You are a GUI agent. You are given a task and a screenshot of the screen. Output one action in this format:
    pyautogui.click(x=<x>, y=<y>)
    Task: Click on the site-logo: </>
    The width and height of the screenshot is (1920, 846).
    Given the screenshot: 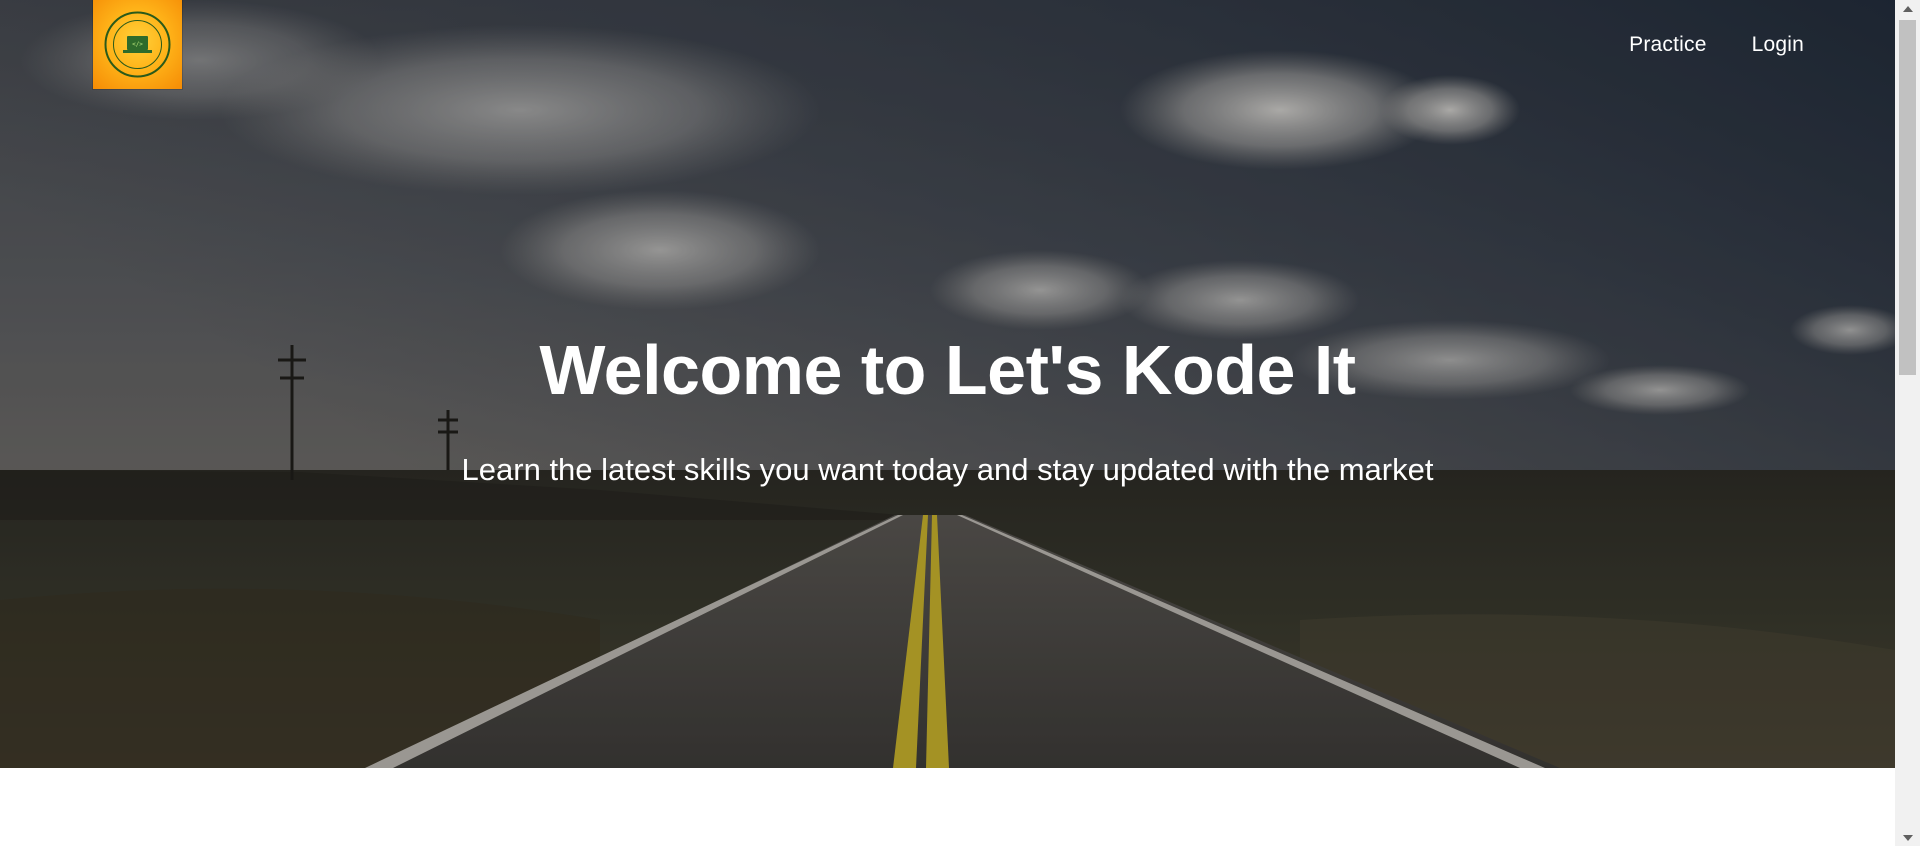 What is the action you would take?
    pyautogui.click(x=137, y=44)
    